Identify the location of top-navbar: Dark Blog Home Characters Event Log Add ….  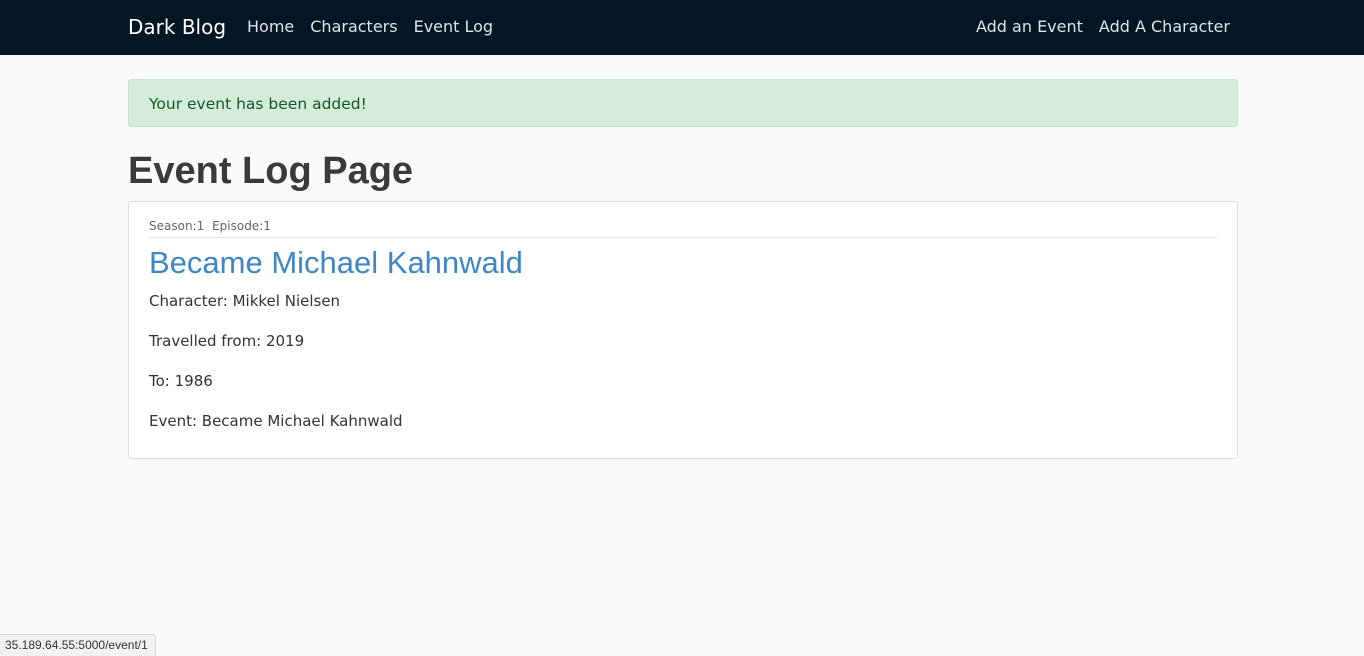
(682, 27).